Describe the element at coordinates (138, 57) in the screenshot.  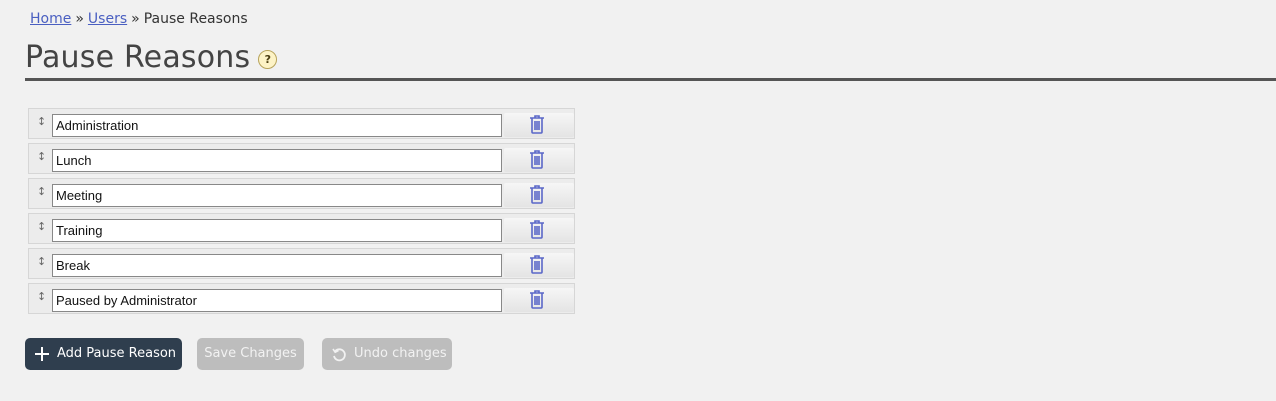
I see `page-title: Pause Reasons` at that location.